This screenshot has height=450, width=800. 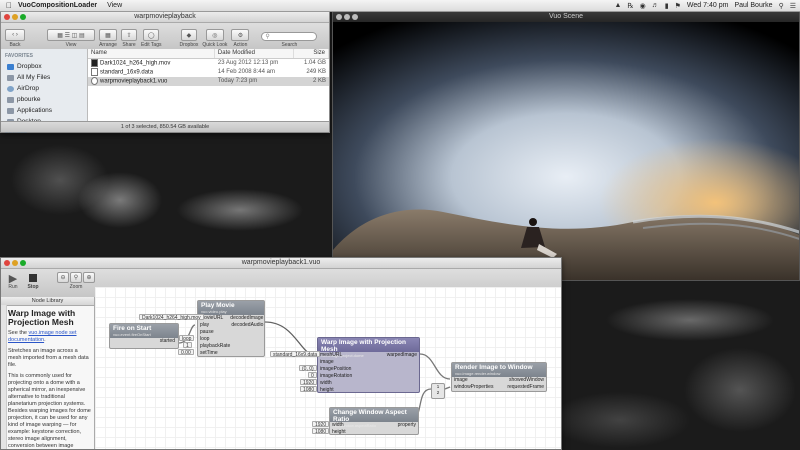 I want to click on node-make-list: 1 2, so click(x=438, y=391).